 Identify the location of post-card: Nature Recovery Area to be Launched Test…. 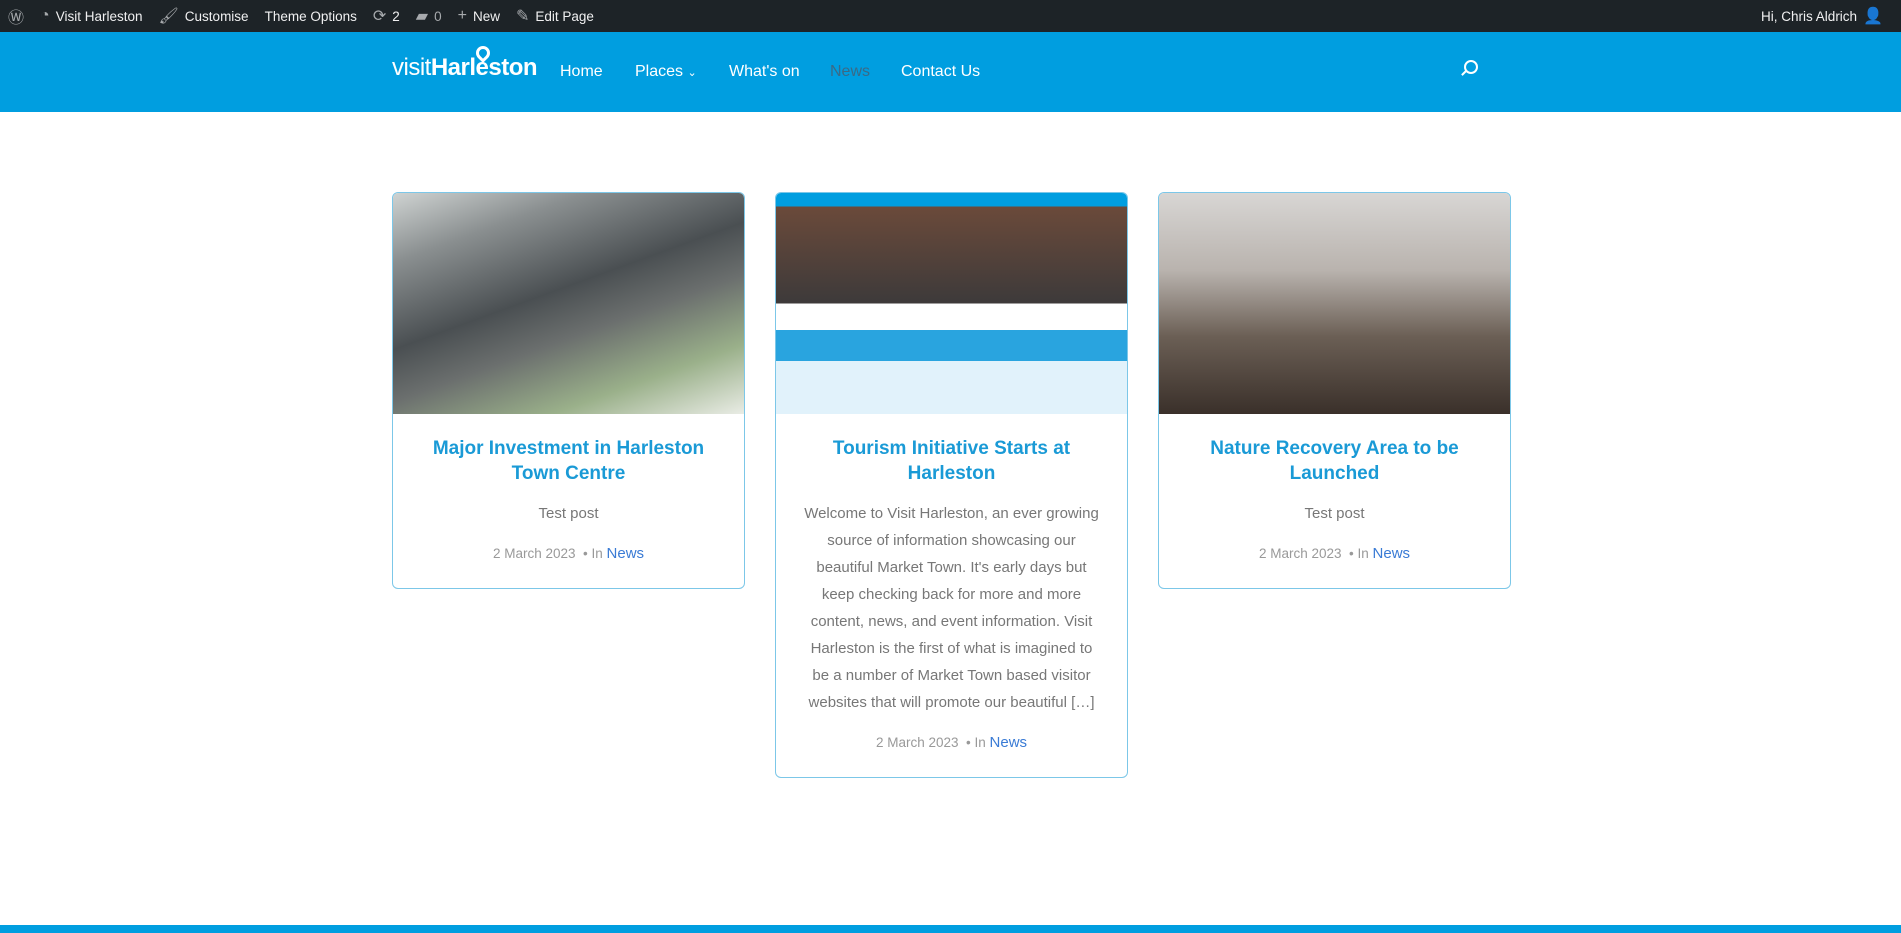
(1334, 390).